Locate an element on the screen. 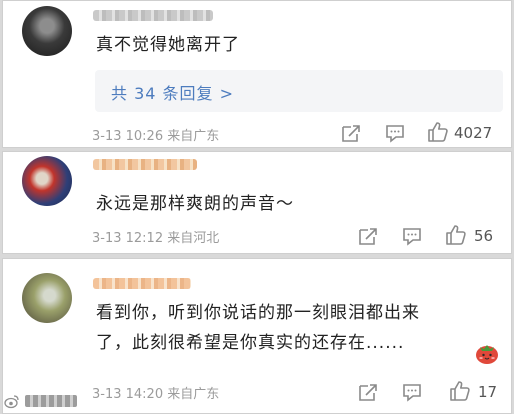 This screenshot has width=514, height=414. replies-panel: 共 34 条回复 > is located at coordinates (299, 91).